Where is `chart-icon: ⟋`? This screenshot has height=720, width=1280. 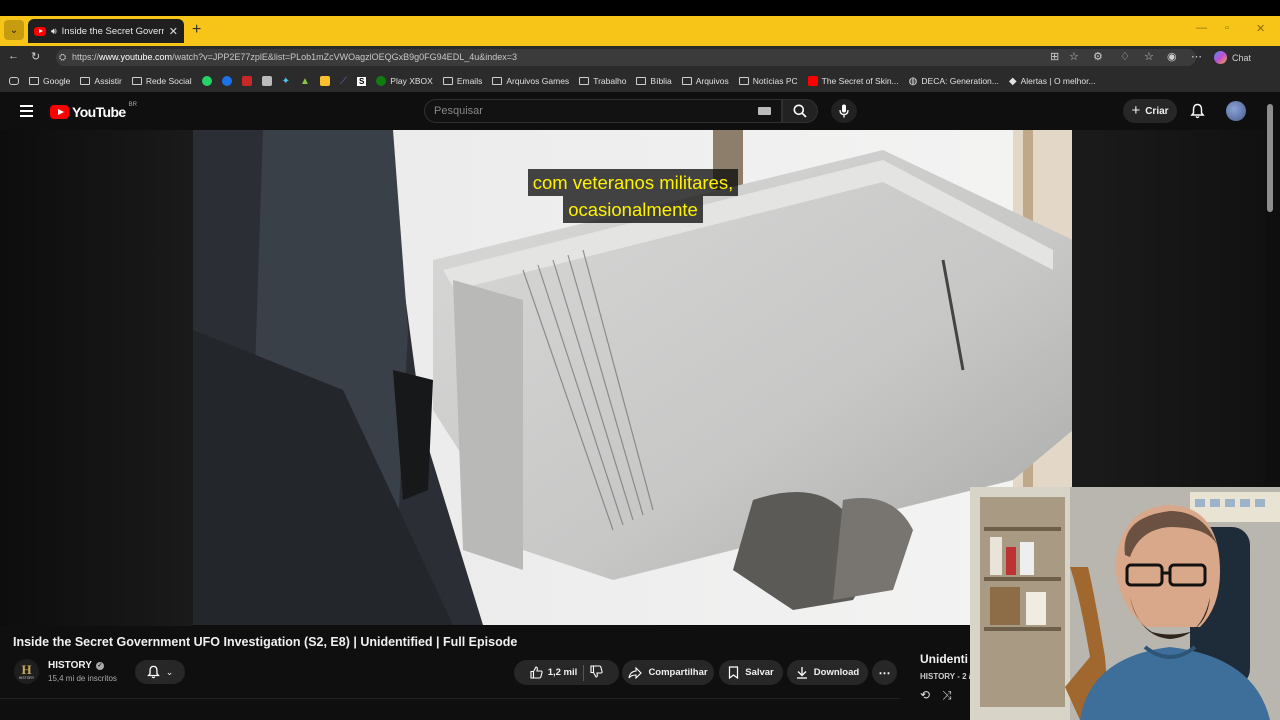
chart-icon: ⟋ is located at coordinates (343, 81).